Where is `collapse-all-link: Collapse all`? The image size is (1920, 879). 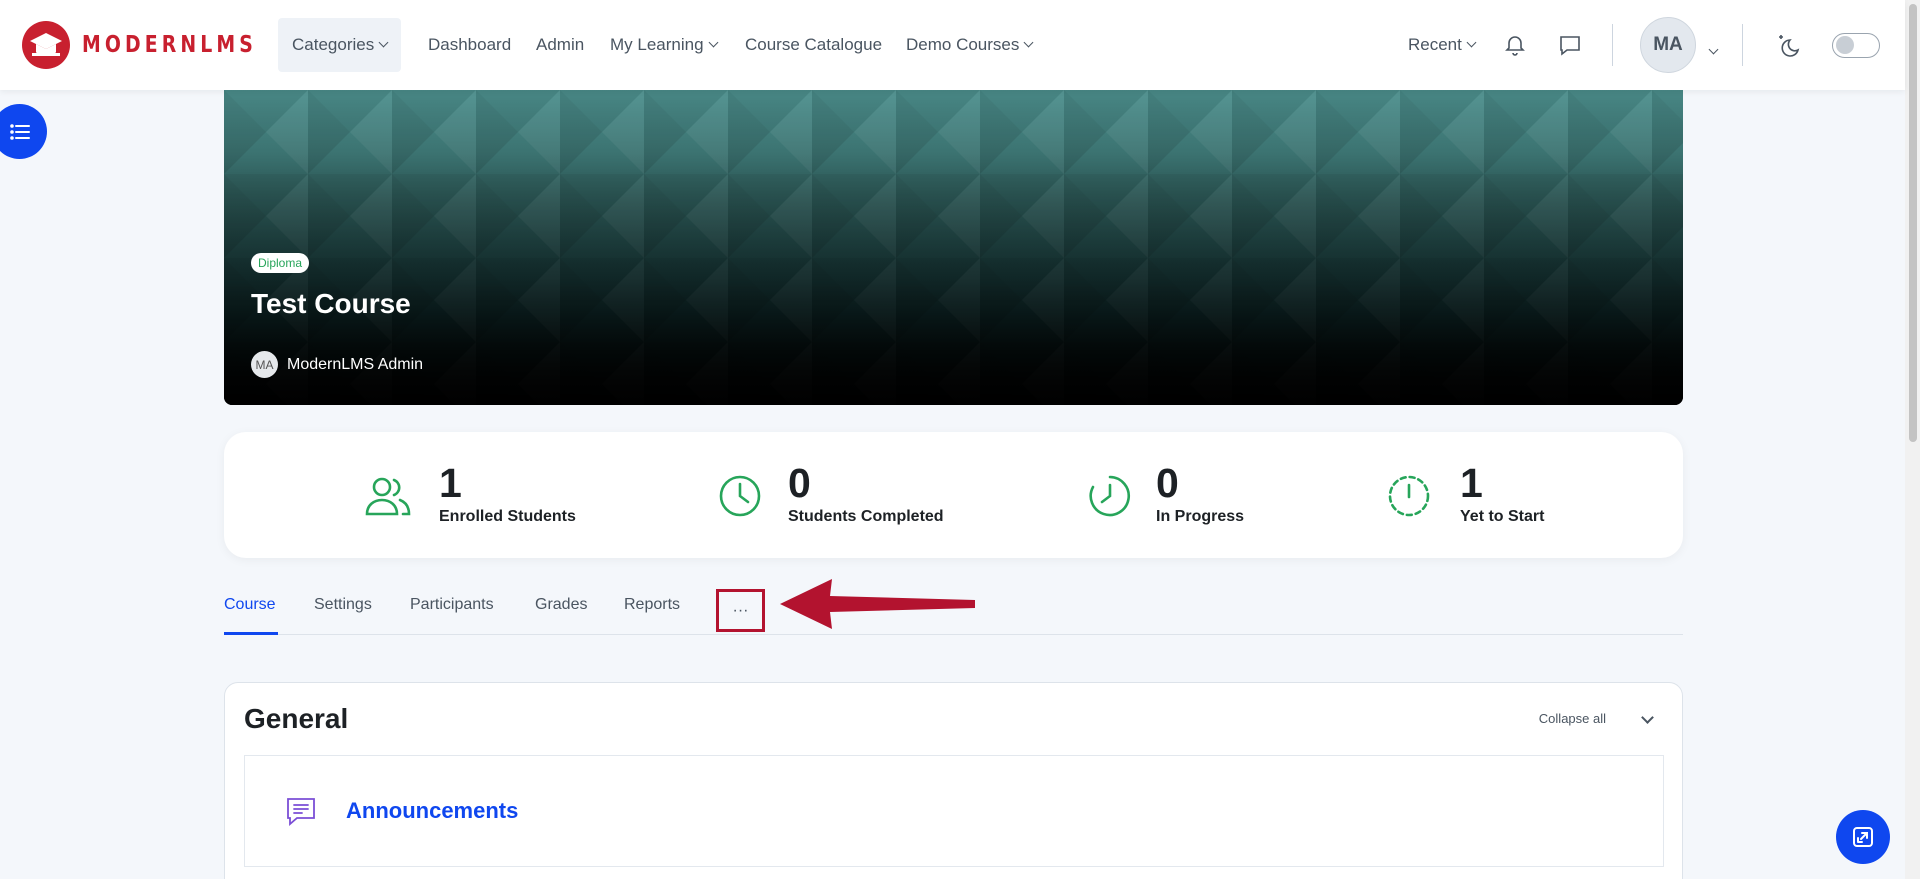 collapse-all-link: Collapse all is located at coordinates (1572, 718).